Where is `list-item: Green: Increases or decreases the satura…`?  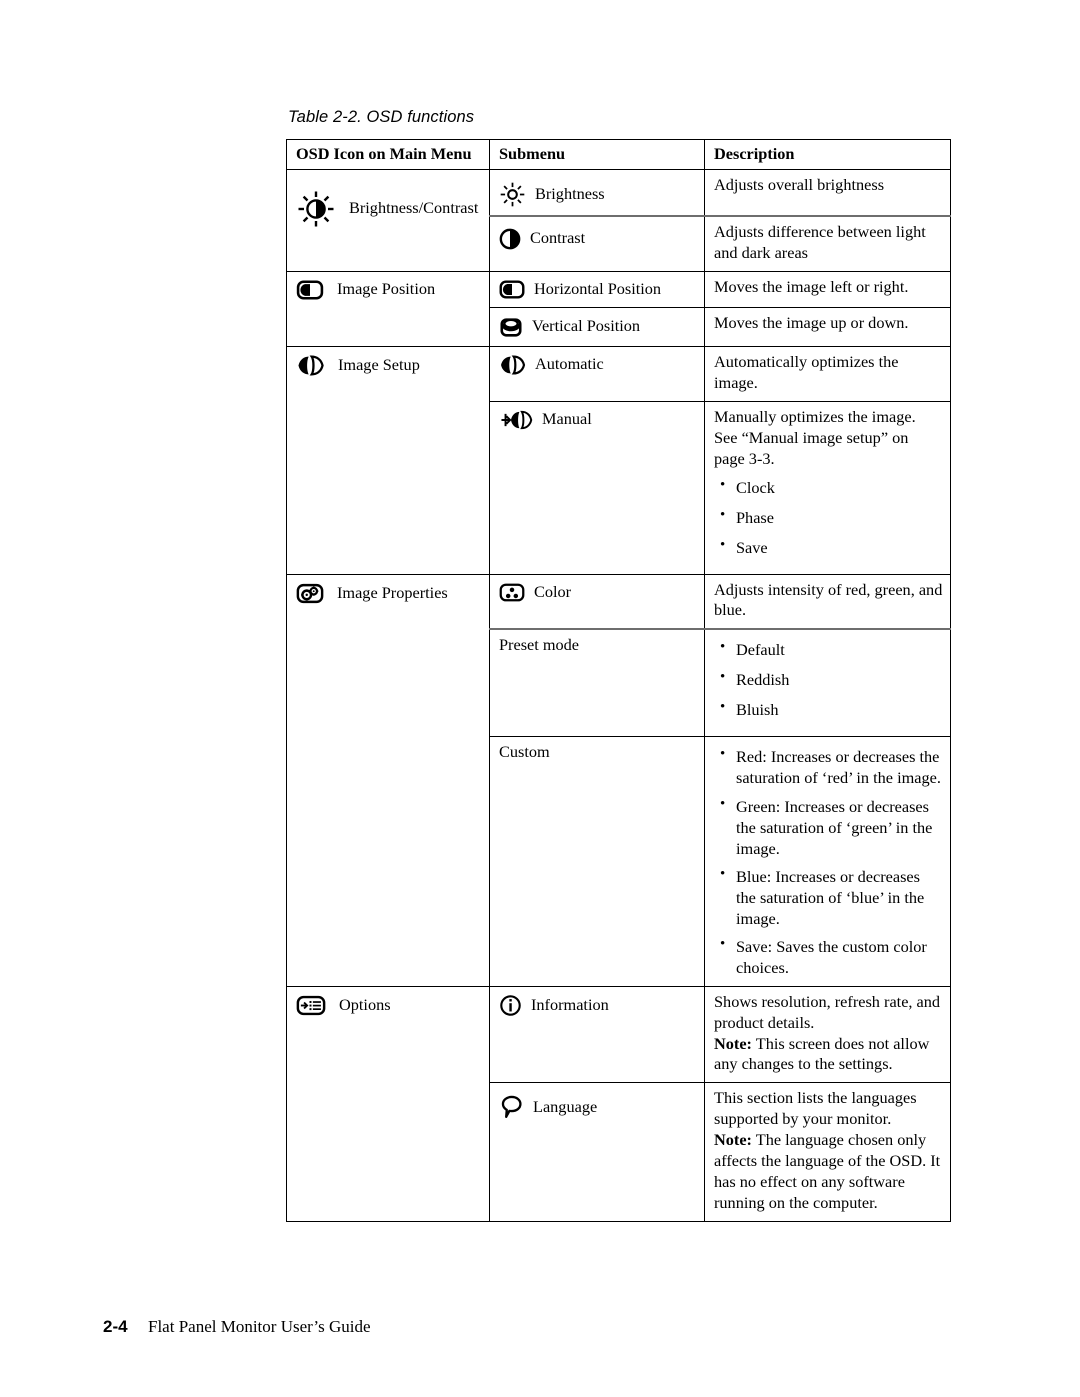
list-item: Green: Increases or decreases the satura… is located at coordinates (828, 826).